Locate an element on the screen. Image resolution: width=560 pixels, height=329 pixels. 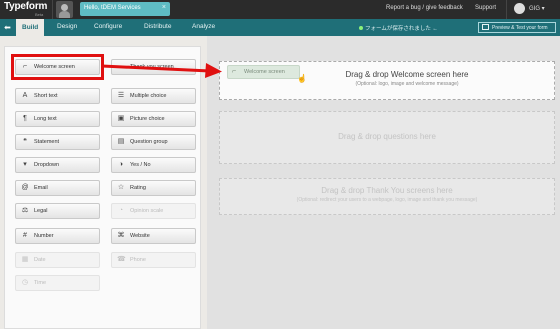
question-label: Date is located at coordinates (40, 260).